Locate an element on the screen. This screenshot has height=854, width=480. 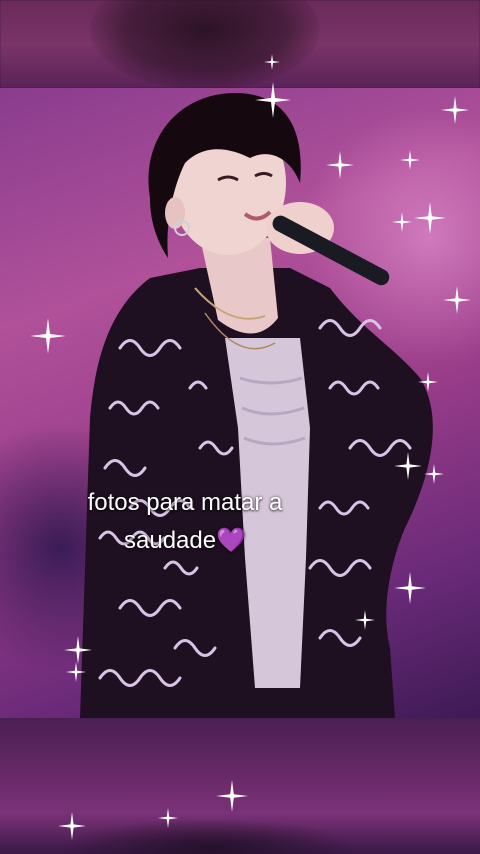
caption-line-2: saudade💜 is located at coordinates (185, 540).